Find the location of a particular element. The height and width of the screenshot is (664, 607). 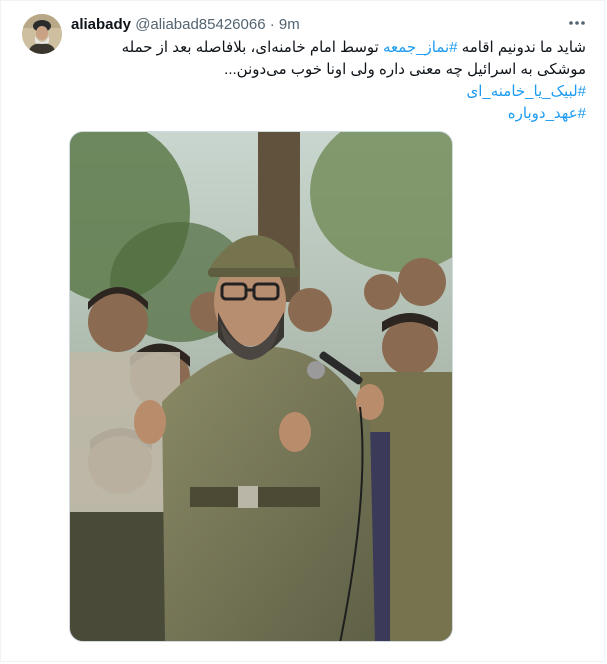

text-segment: شاید ما ندونیم اقامه is located at coordinates (521, 47).